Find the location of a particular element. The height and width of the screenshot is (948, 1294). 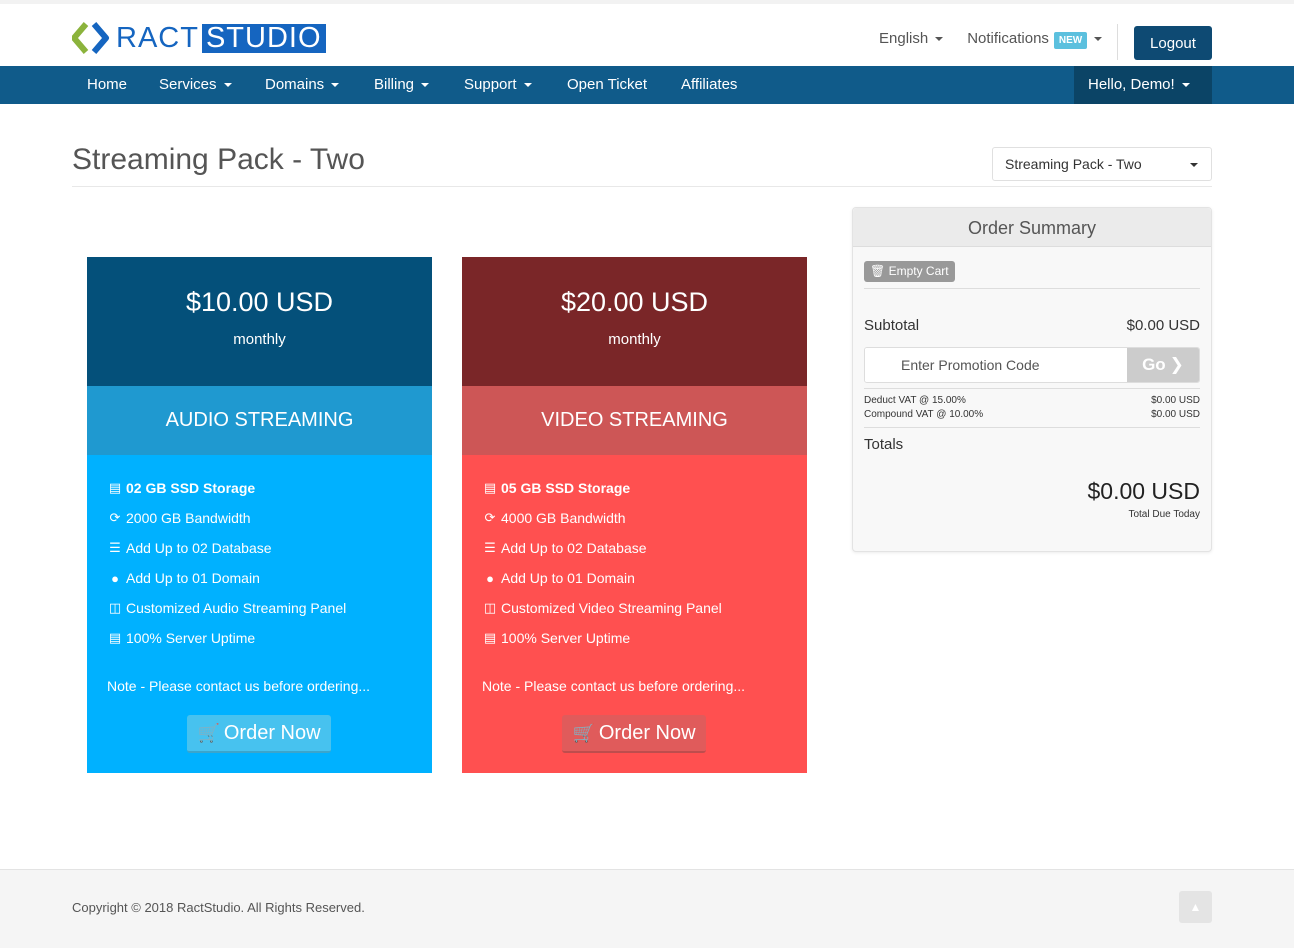

nav-affiliates-label: Affiliates is located at coordinates (709, 84).